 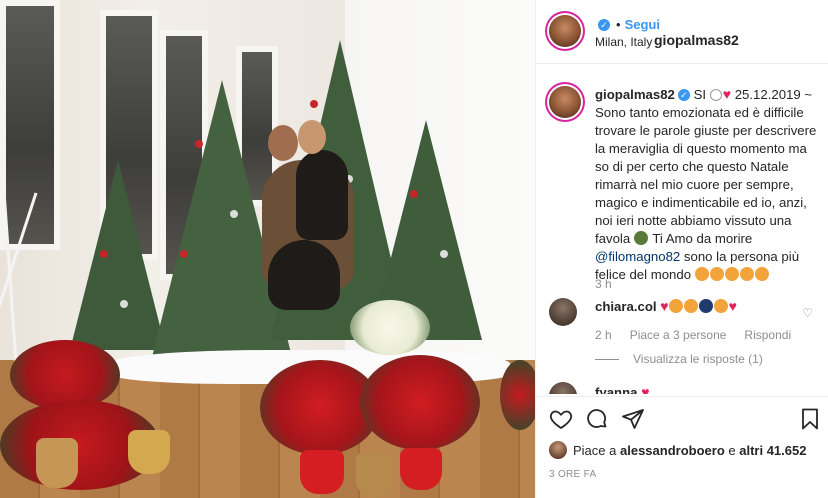 What do you see at coordinates (767, 335) in the screenshot?
I see `comment-reply-button: Rispondi` at bounding box center [767, 335].